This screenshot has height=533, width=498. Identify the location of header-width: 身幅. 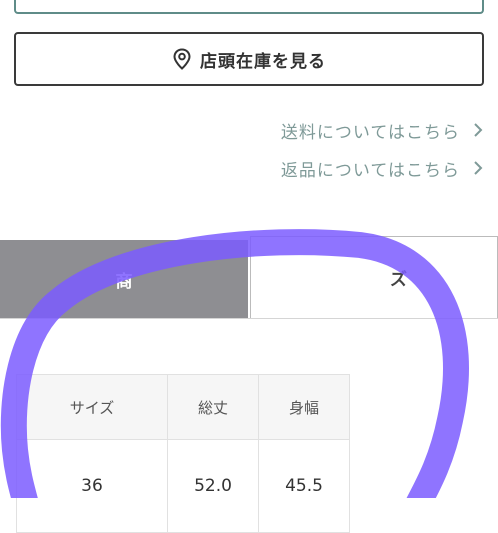
(304, 407).